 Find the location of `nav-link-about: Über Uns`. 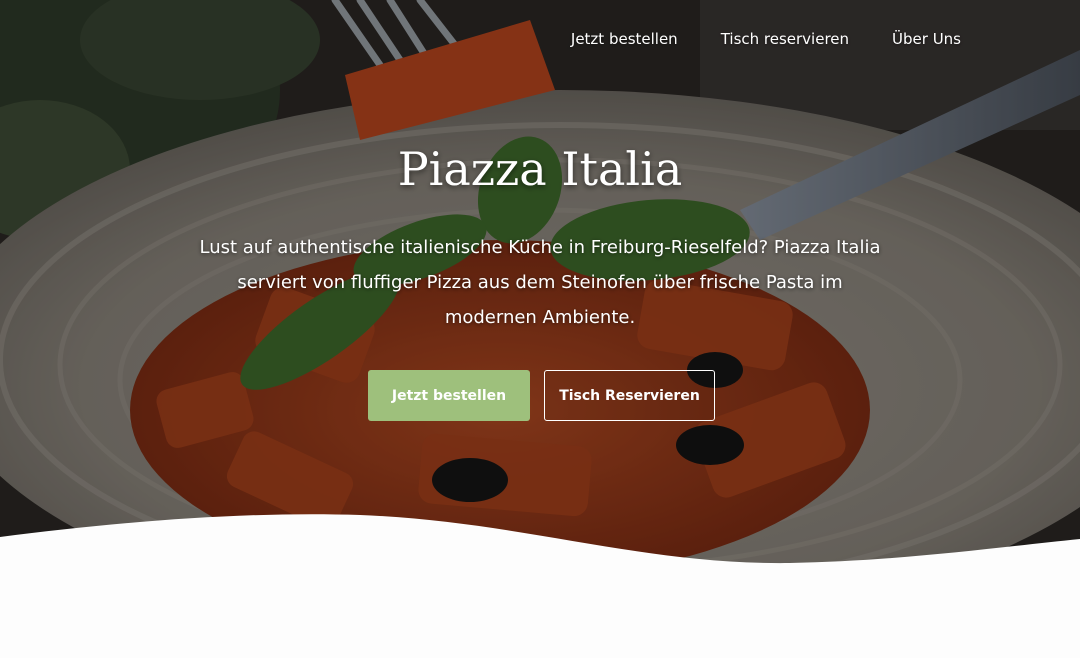

nav-link-about: Über Uns is located at coordinates (926, 39).